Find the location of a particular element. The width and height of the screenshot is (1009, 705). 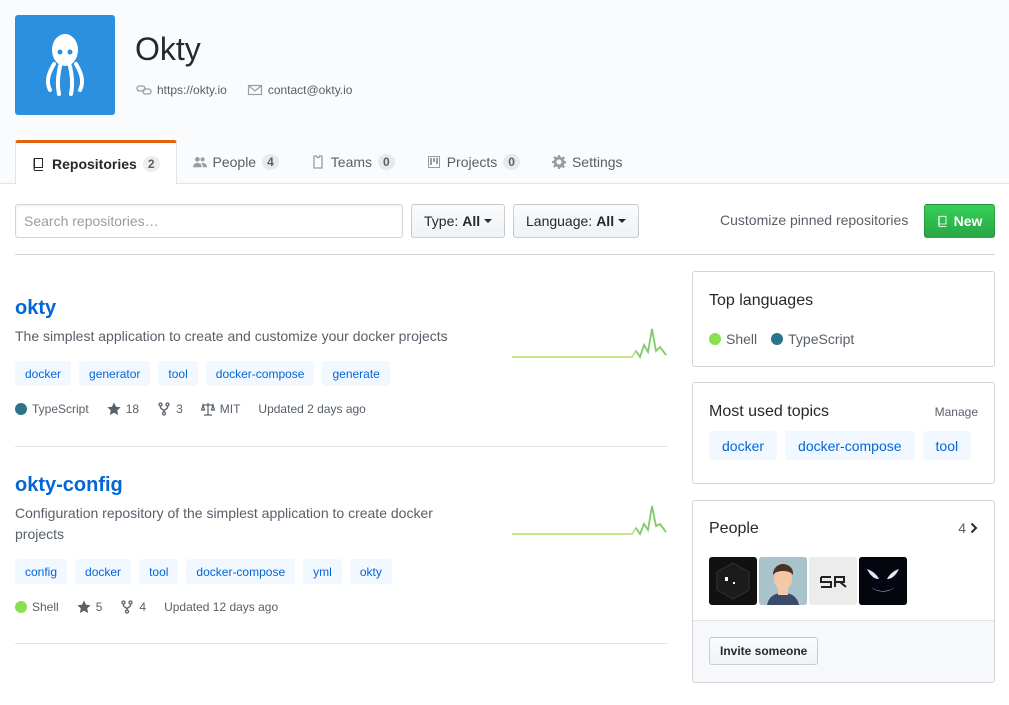

email-link: contact@okty.io is located at coordinates (300, 90).